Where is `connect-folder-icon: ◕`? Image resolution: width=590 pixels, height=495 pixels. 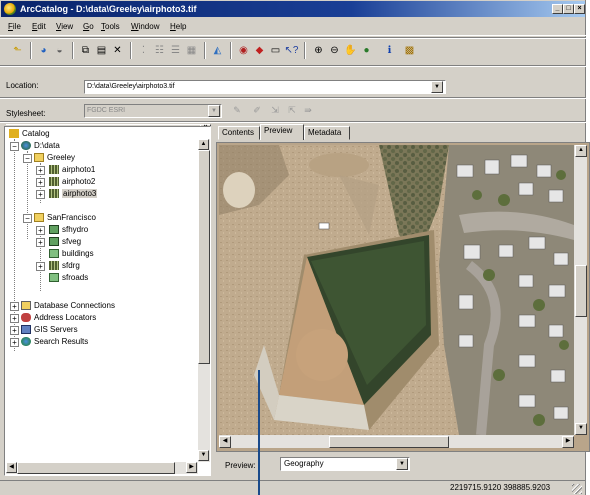
connect-folder-icon: ◕ is located at coordinates (43, 50).